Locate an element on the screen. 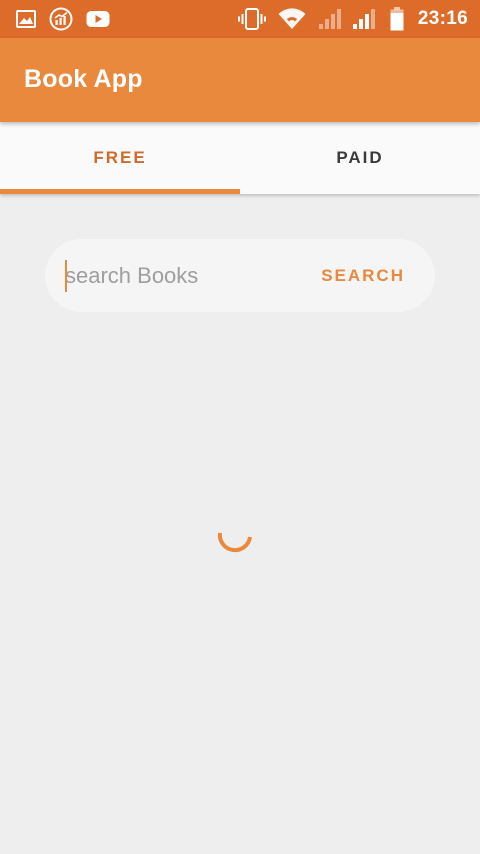 Image resolution: width=480 pixels, height=854 pixels. tab-bar: FREE PAID is located at coordinates (240, 158).